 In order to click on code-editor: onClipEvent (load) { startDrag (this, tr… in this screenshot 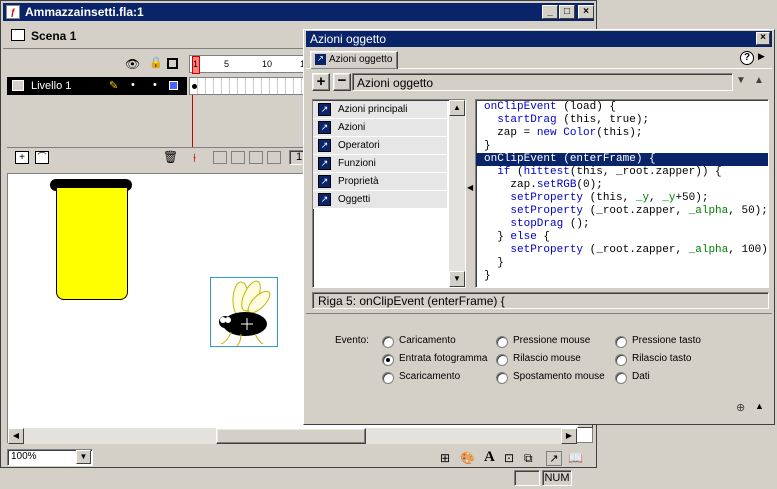, I will do `click(622, 193)`.